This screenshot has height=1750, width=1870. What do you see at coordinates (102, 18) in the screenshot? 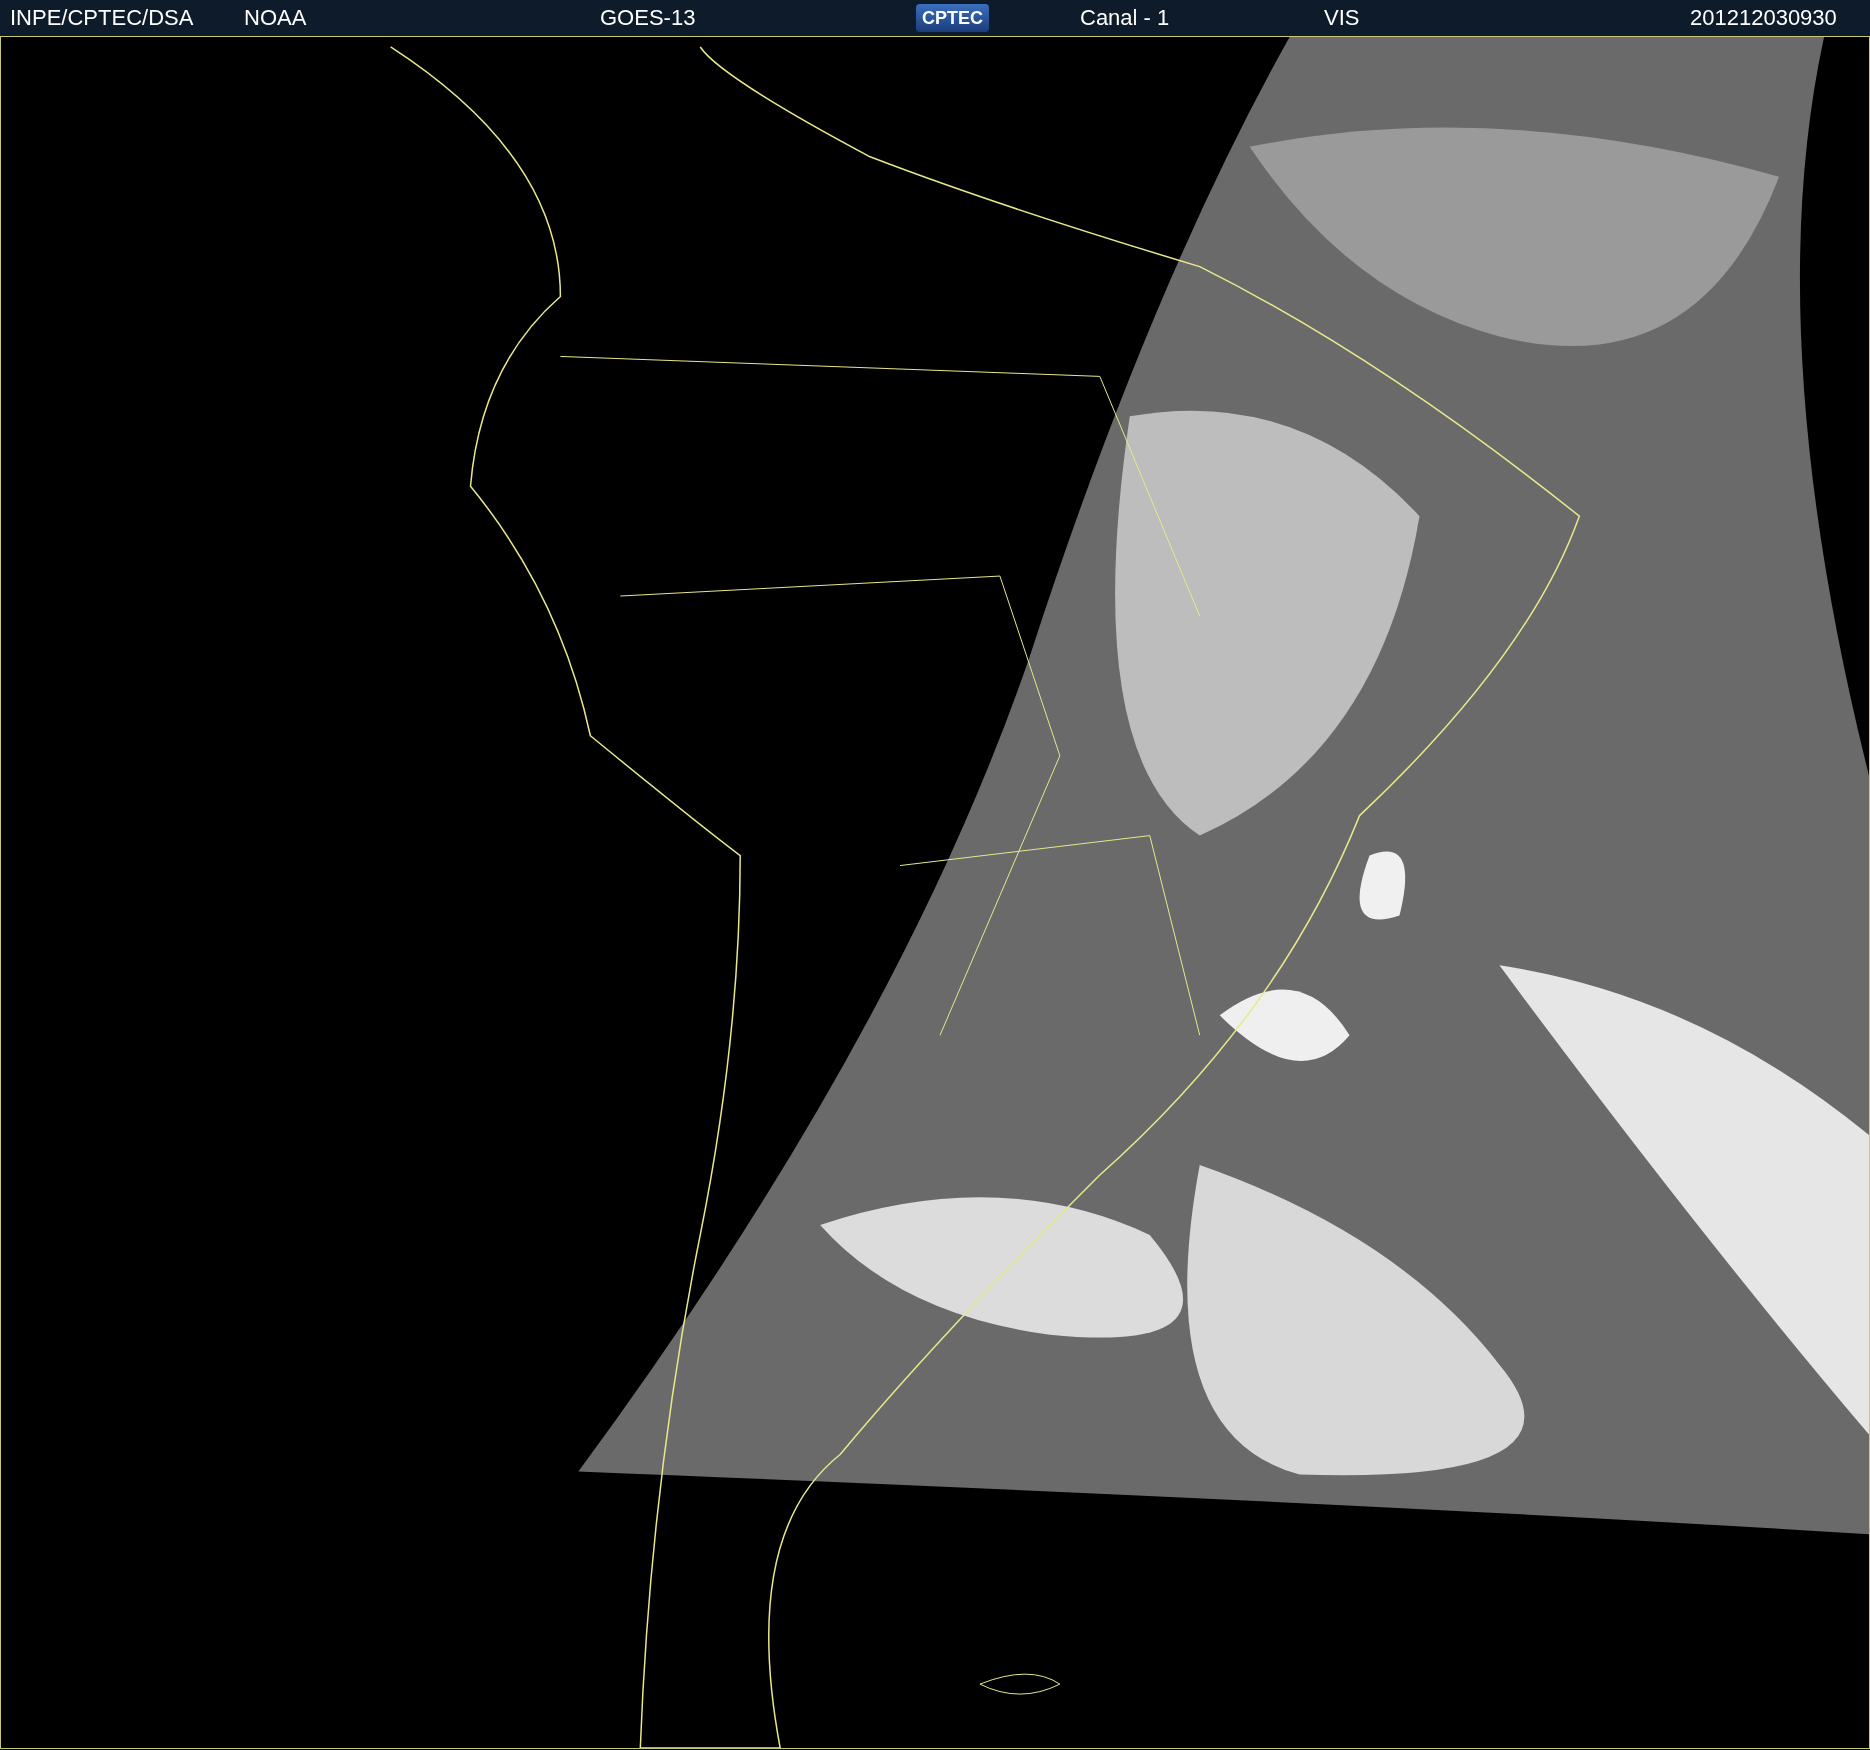
I see `header-label: INPE/CPTEC/DSA` at bounding box center [102, 18].